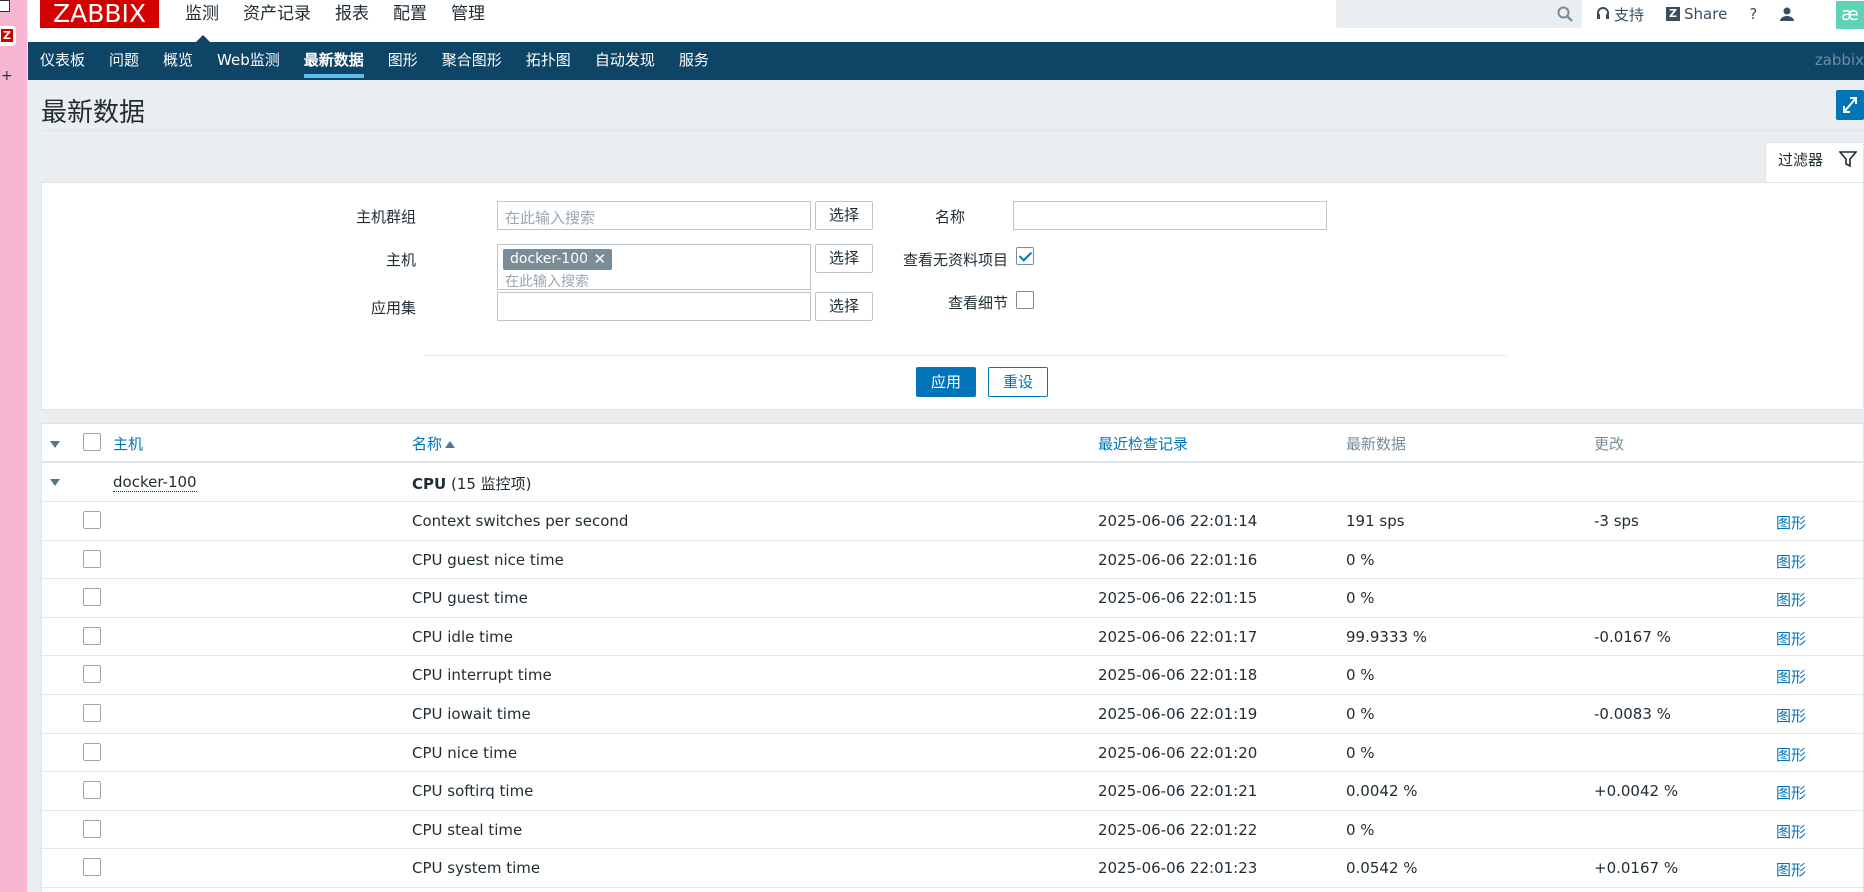 The image size is (1864, 892). I want to click on sub-menu-graphs: 图形, so click(403, 61).